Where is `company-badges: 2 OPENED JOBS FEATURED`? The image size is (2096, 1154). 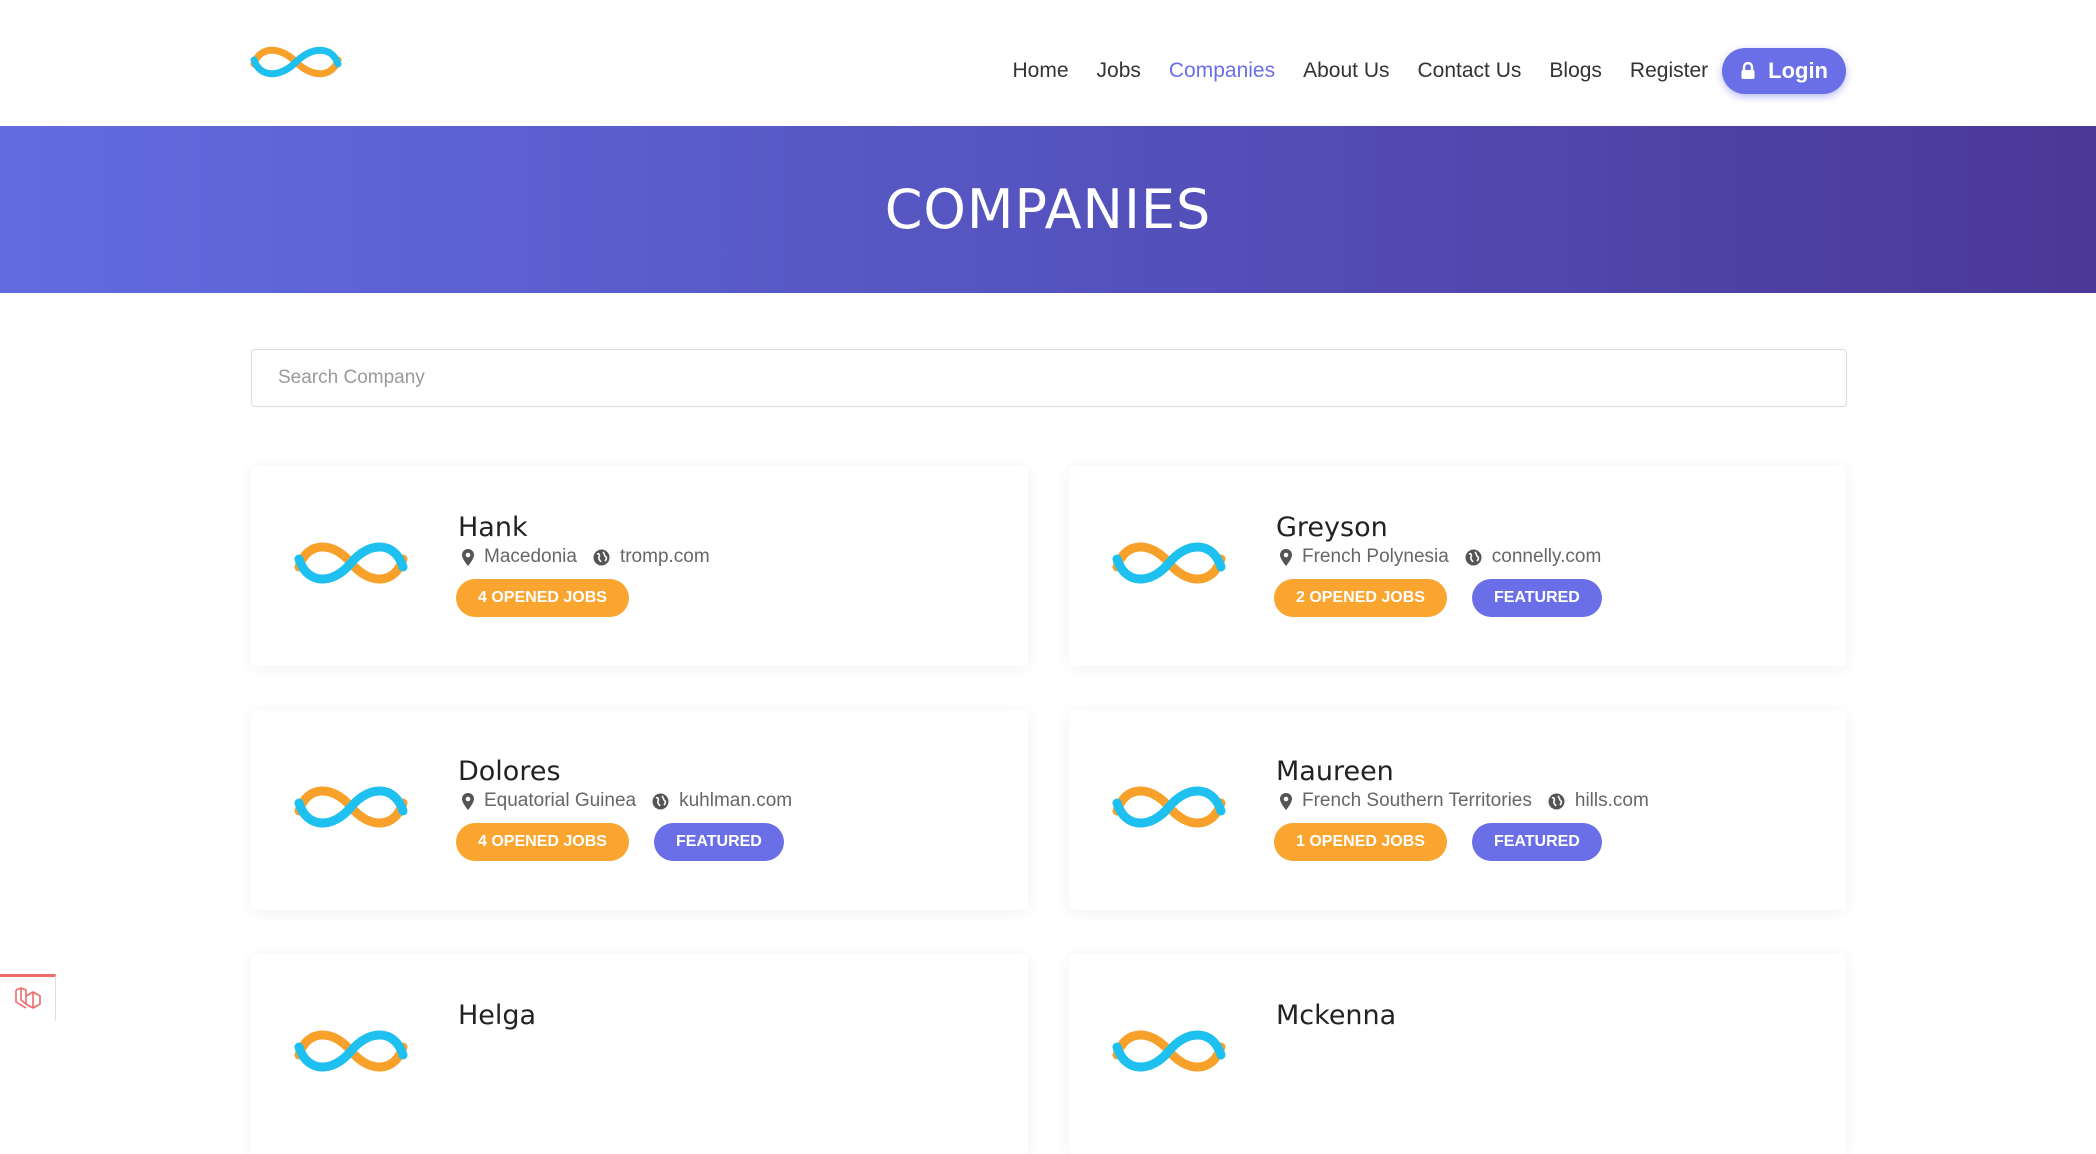
company-badges: 2 OPENED JOBS FEATURED is located at coordinates (1450, 598).